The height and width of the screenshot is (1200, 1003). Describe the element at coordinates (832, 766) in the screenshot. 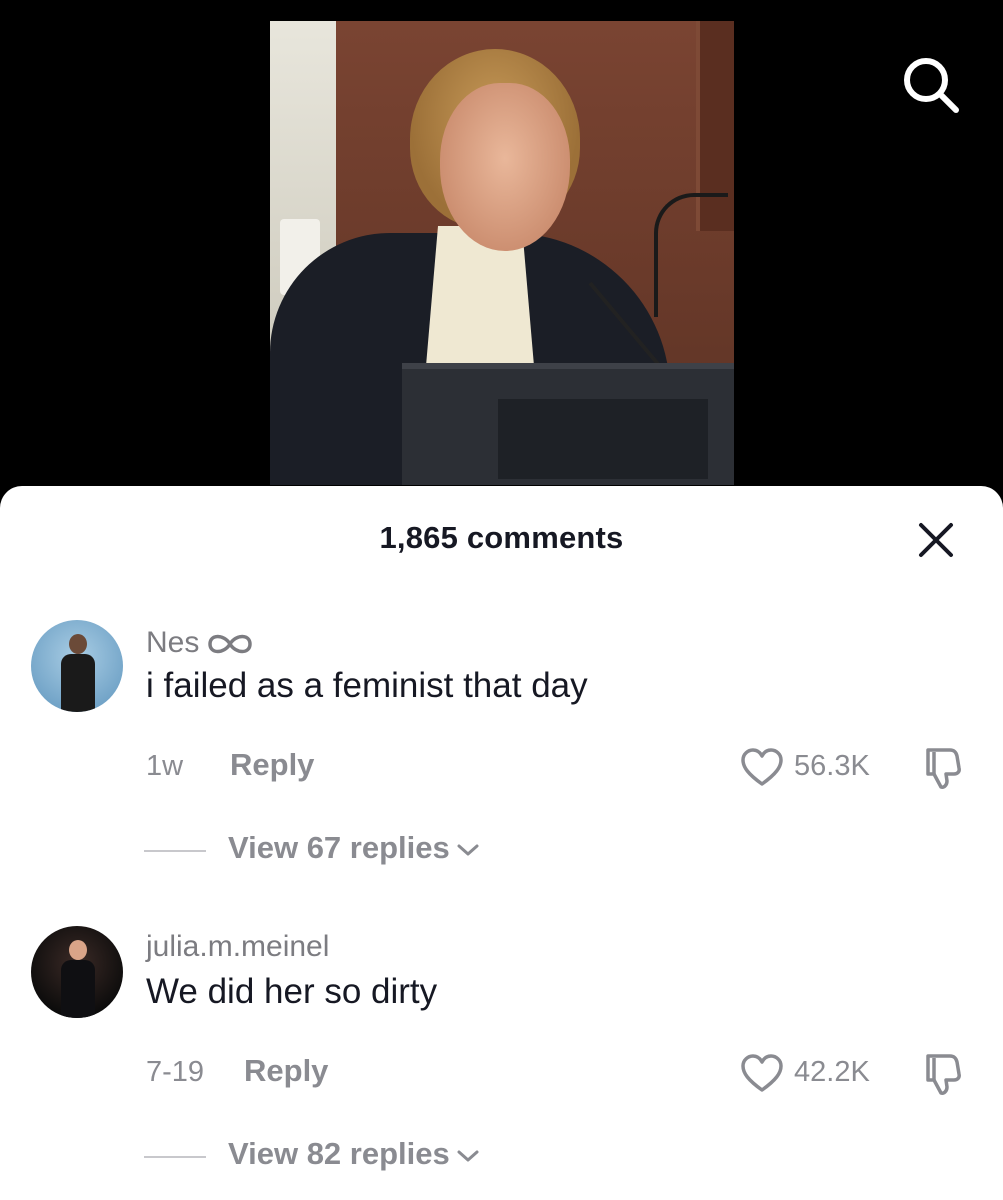

I see `like-count: 56.3K` at that location.